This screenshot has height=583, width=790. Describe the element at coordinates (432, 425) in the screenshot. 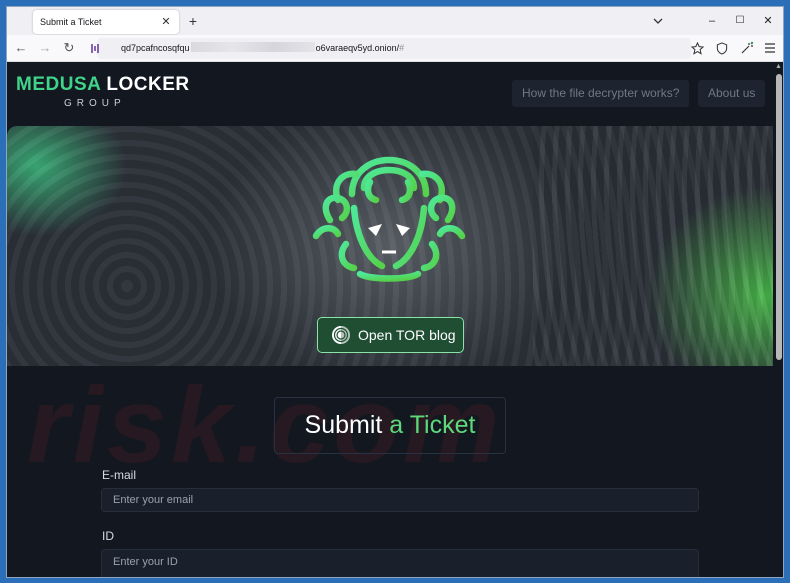

I see `title-word-ticket: a Ticket` at that location.